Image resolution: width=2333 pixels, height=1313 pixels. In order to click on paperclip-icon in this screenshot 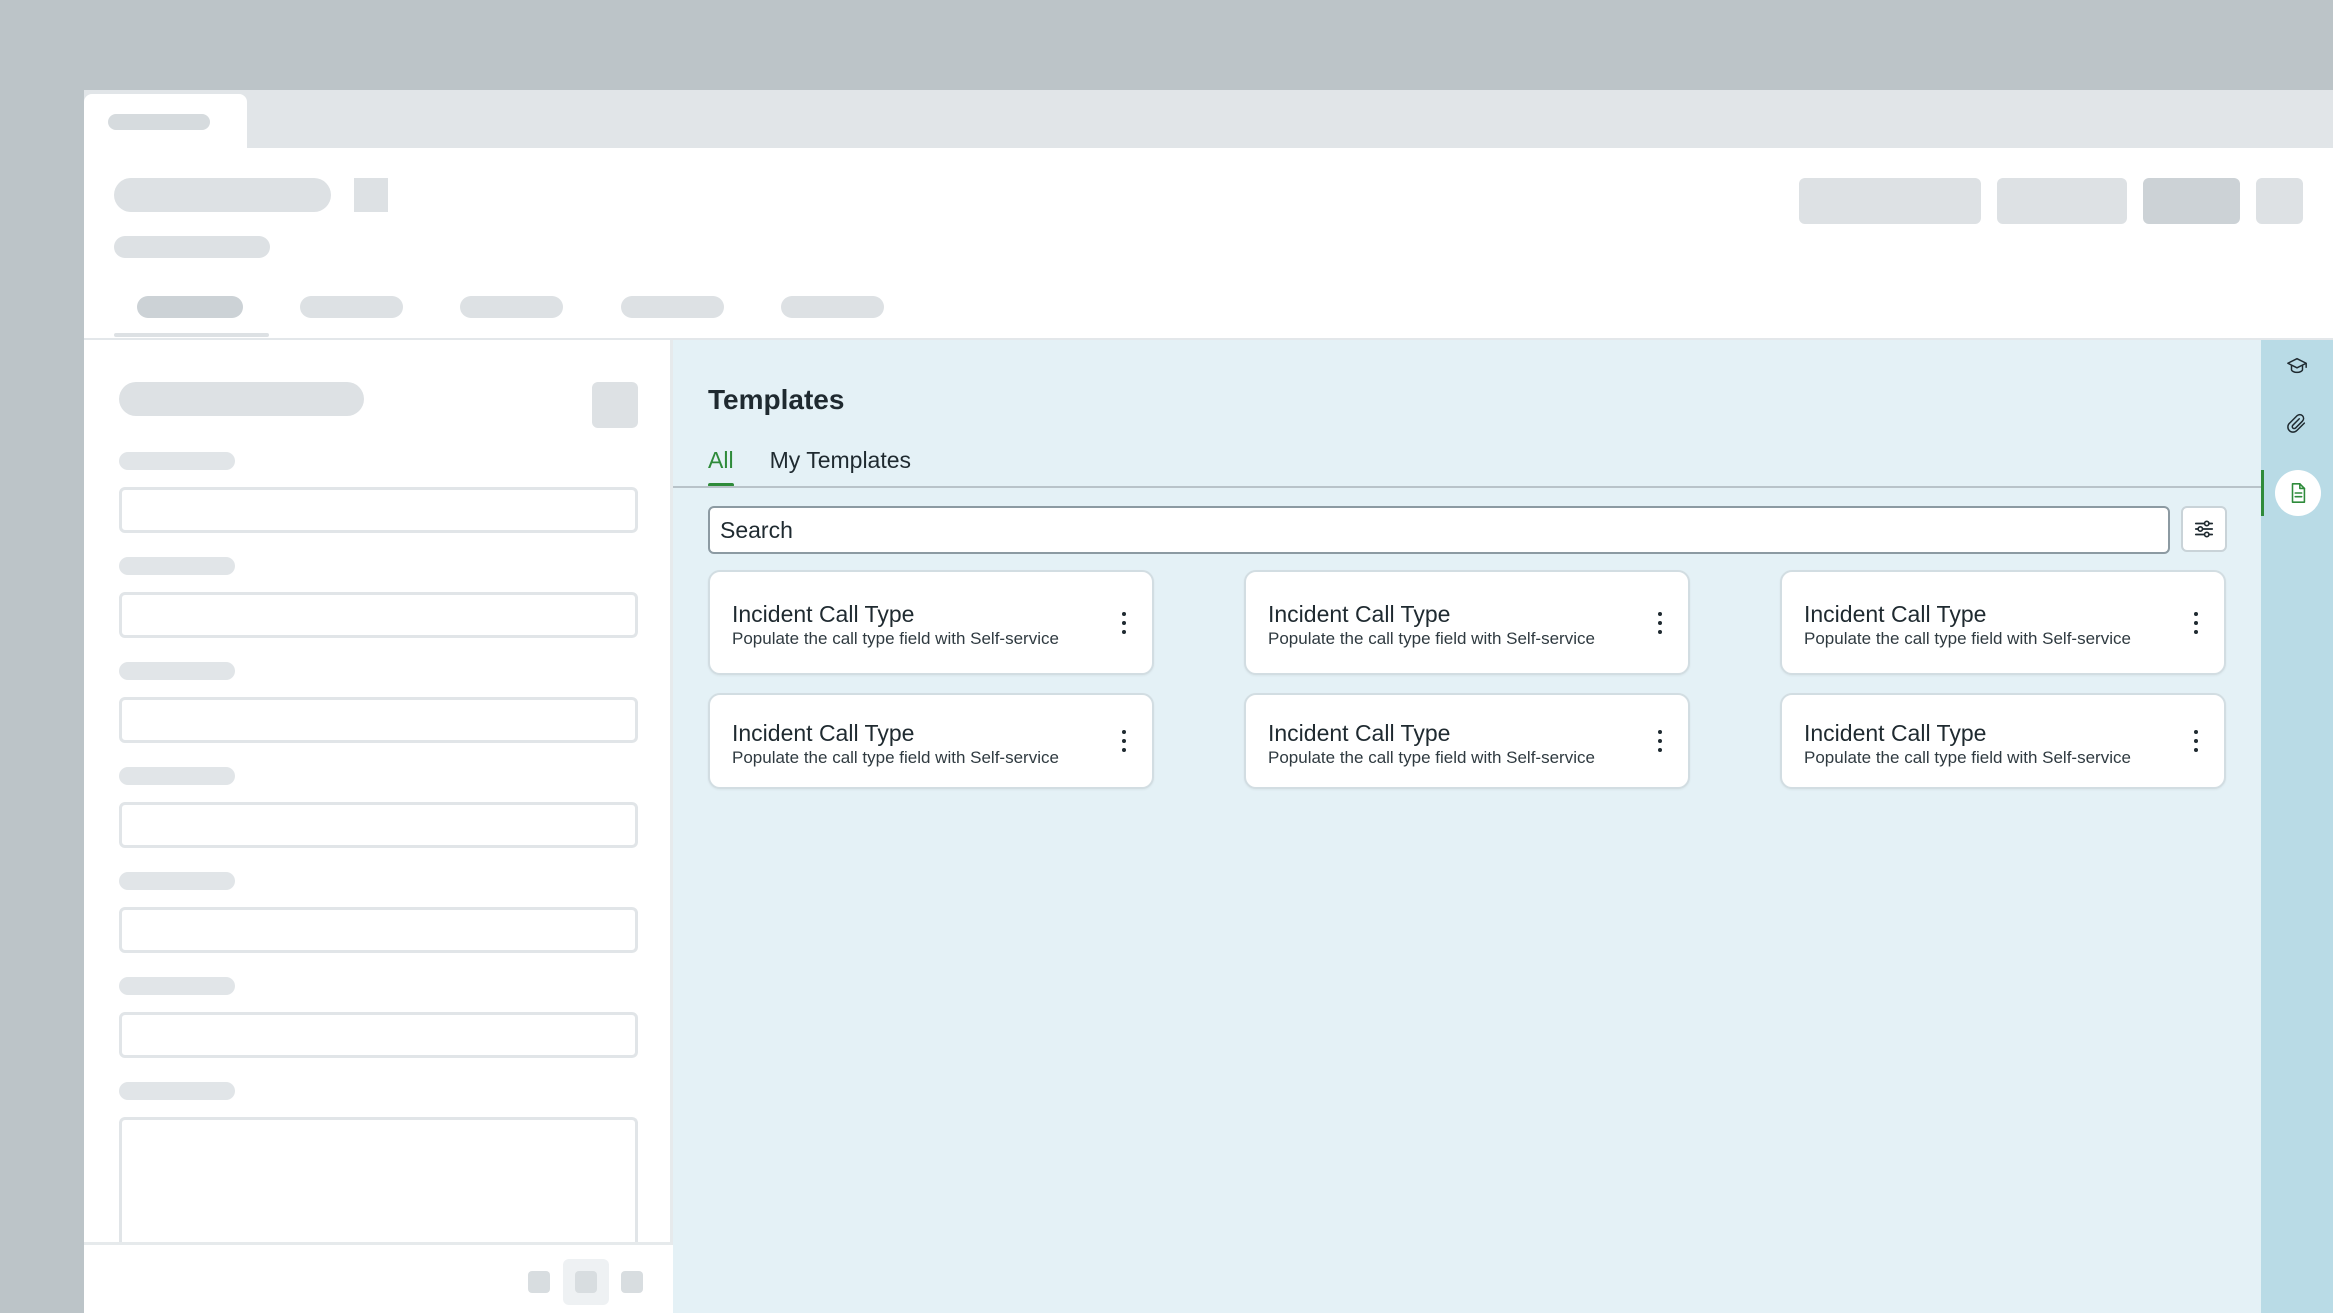, I will do `click(2297, 424)`.